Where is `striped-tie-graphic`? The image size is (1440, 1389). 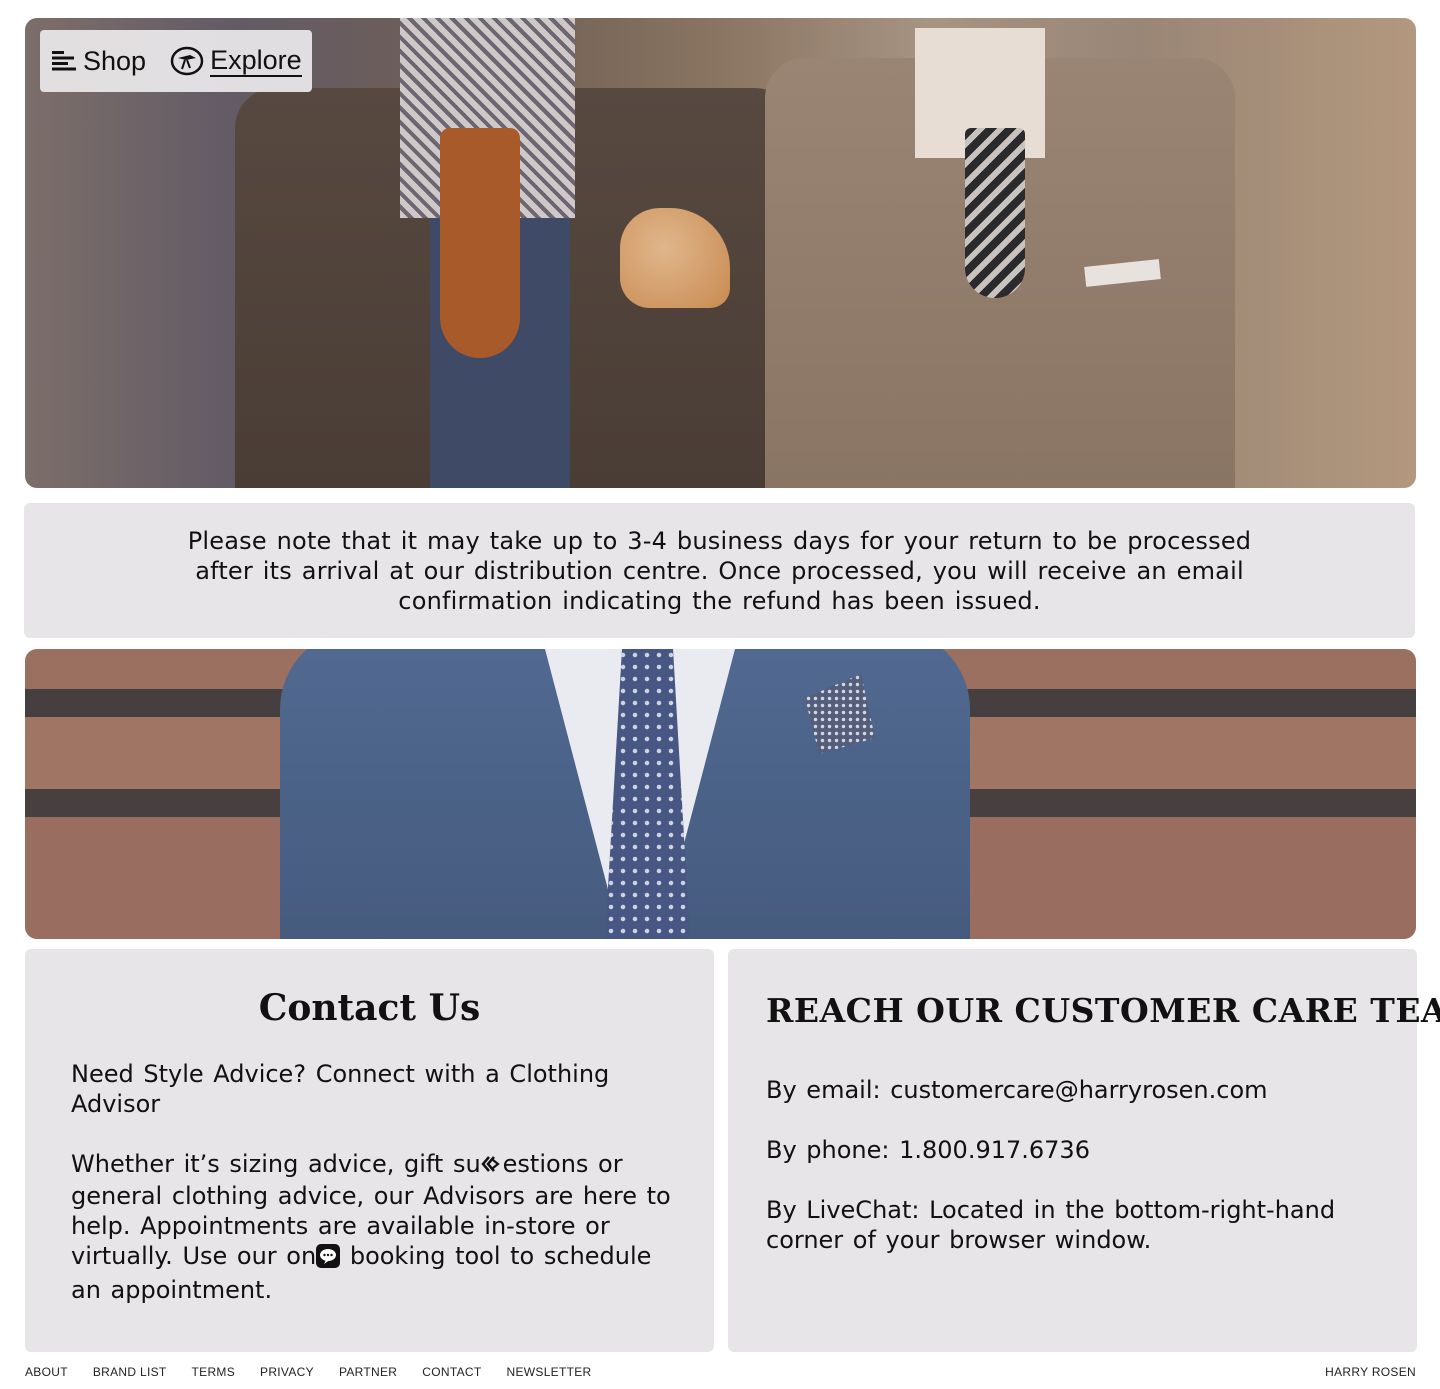 striped-tie-graphic is located at coordinates (995, 213).